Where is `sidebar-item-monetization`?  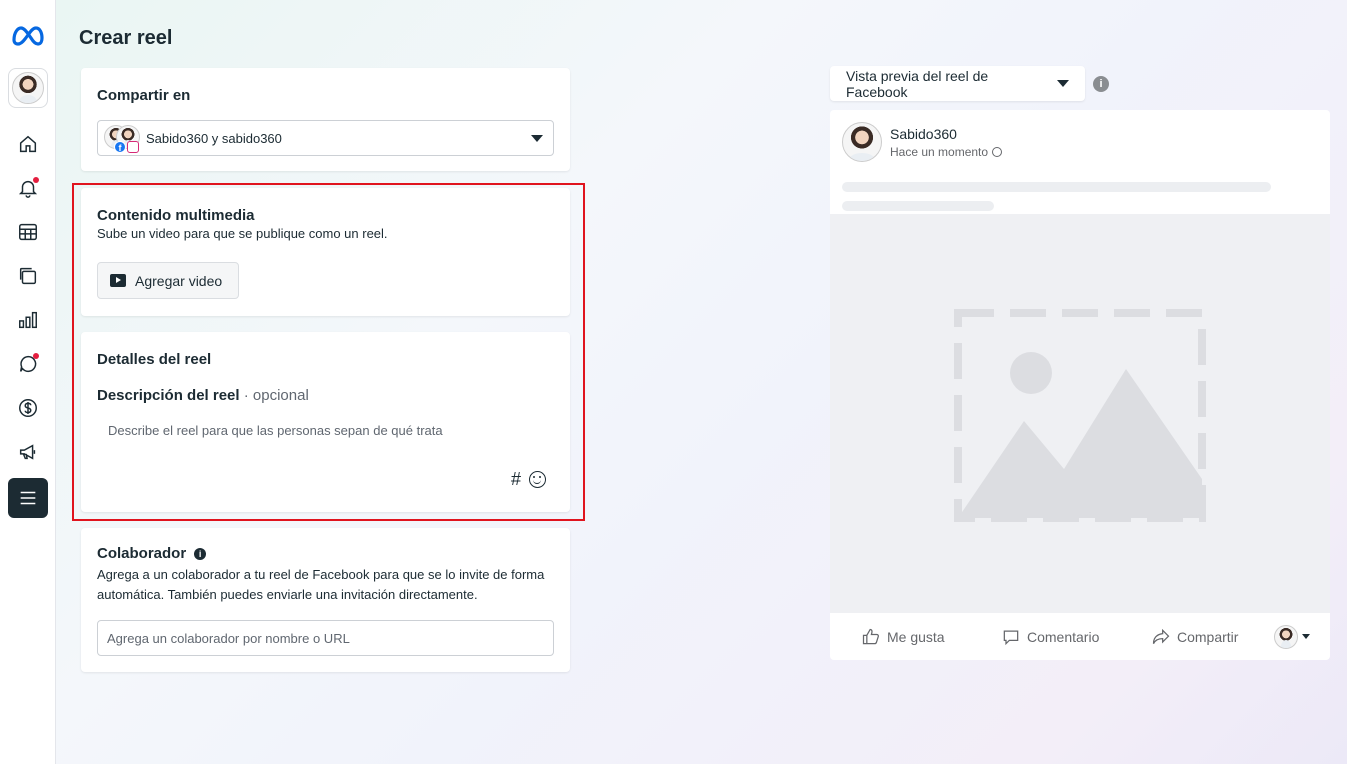 sidebar-item-monetization is located at coordinates (28, 408).